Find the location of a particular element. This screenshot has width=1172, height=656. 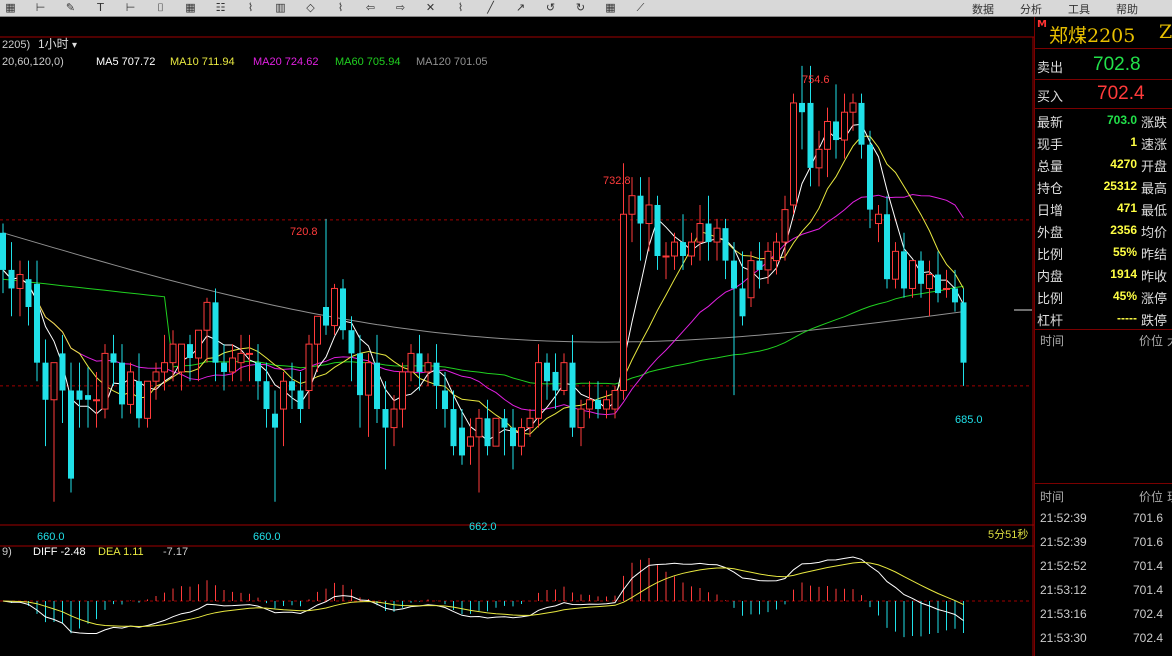

cursor-icon: ↗ is located at coordinates (520, 7).